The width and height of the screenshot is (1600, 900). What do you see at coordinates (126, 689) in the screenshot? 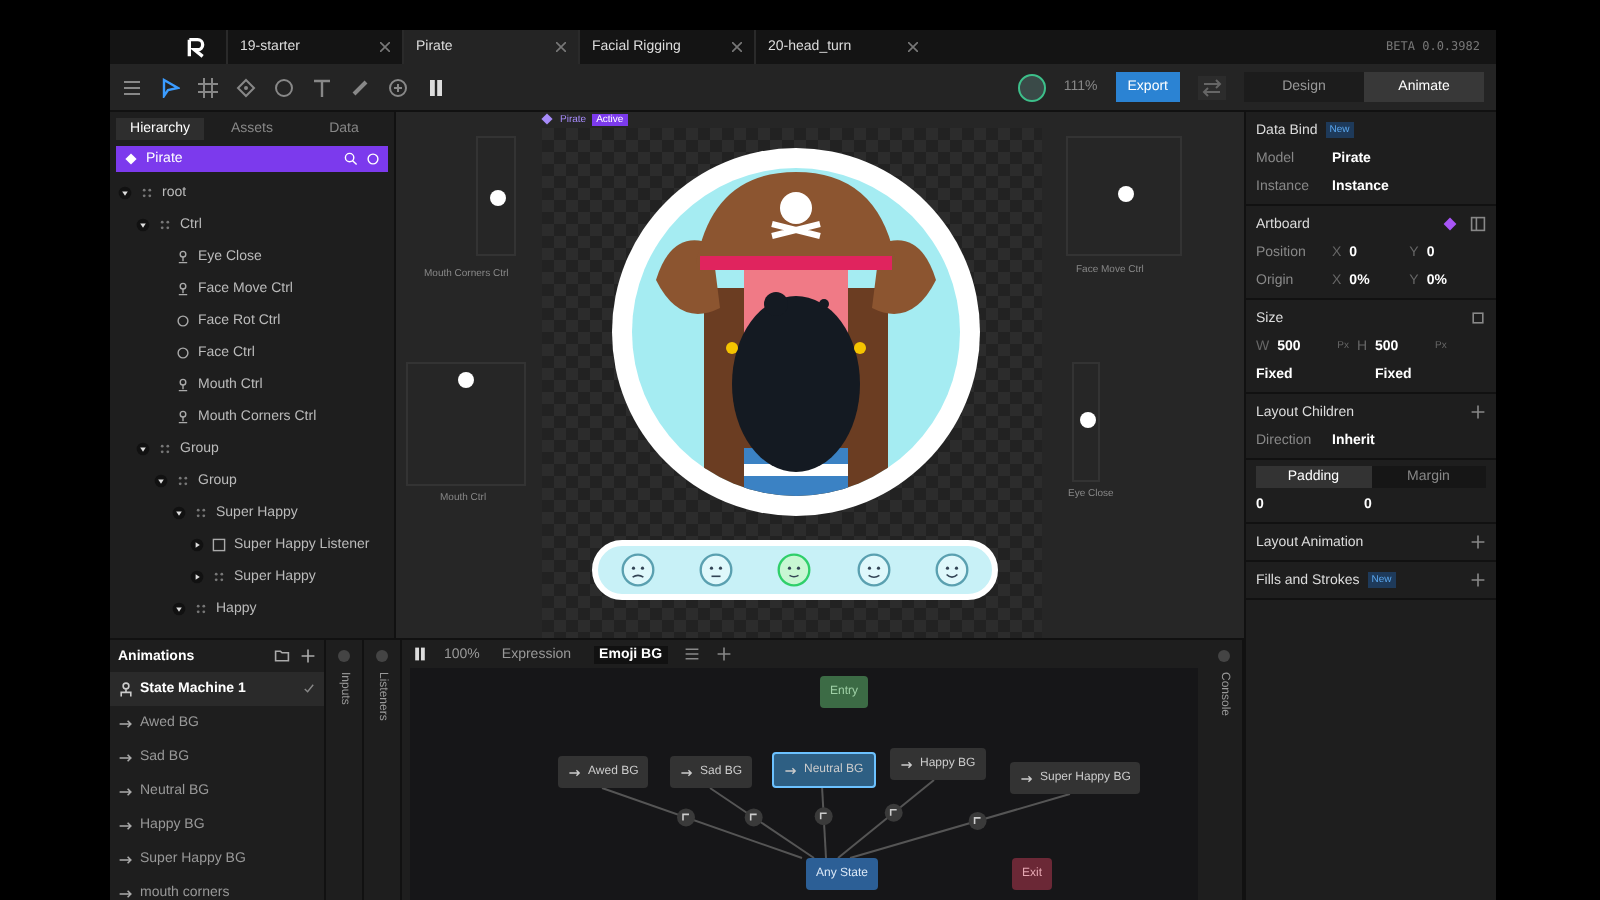
I see `state-machine-icon` at bounding box center [126, 689].